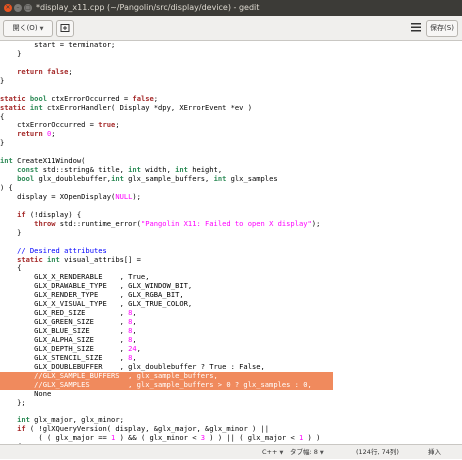  What do you see at coordinates (231, 286) in the screenshot?
I see `code-line: GLX_DRAWABLE_TYPE , GLX_WINDOW_BIT,` at bounding box center [231, 286].